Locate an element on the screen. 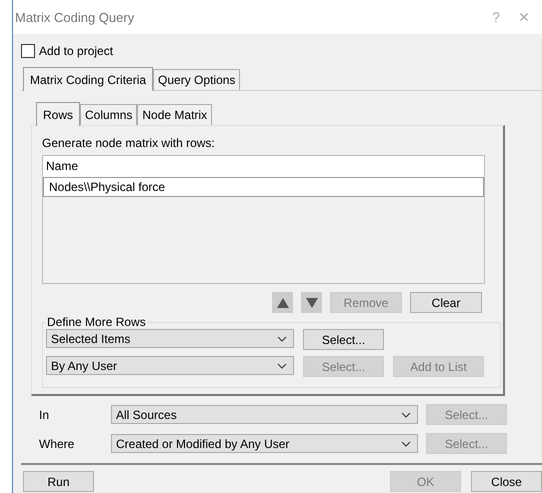 This screenshot has width=542, height=493. tab: Query Options is located at coordinates (196, 79).